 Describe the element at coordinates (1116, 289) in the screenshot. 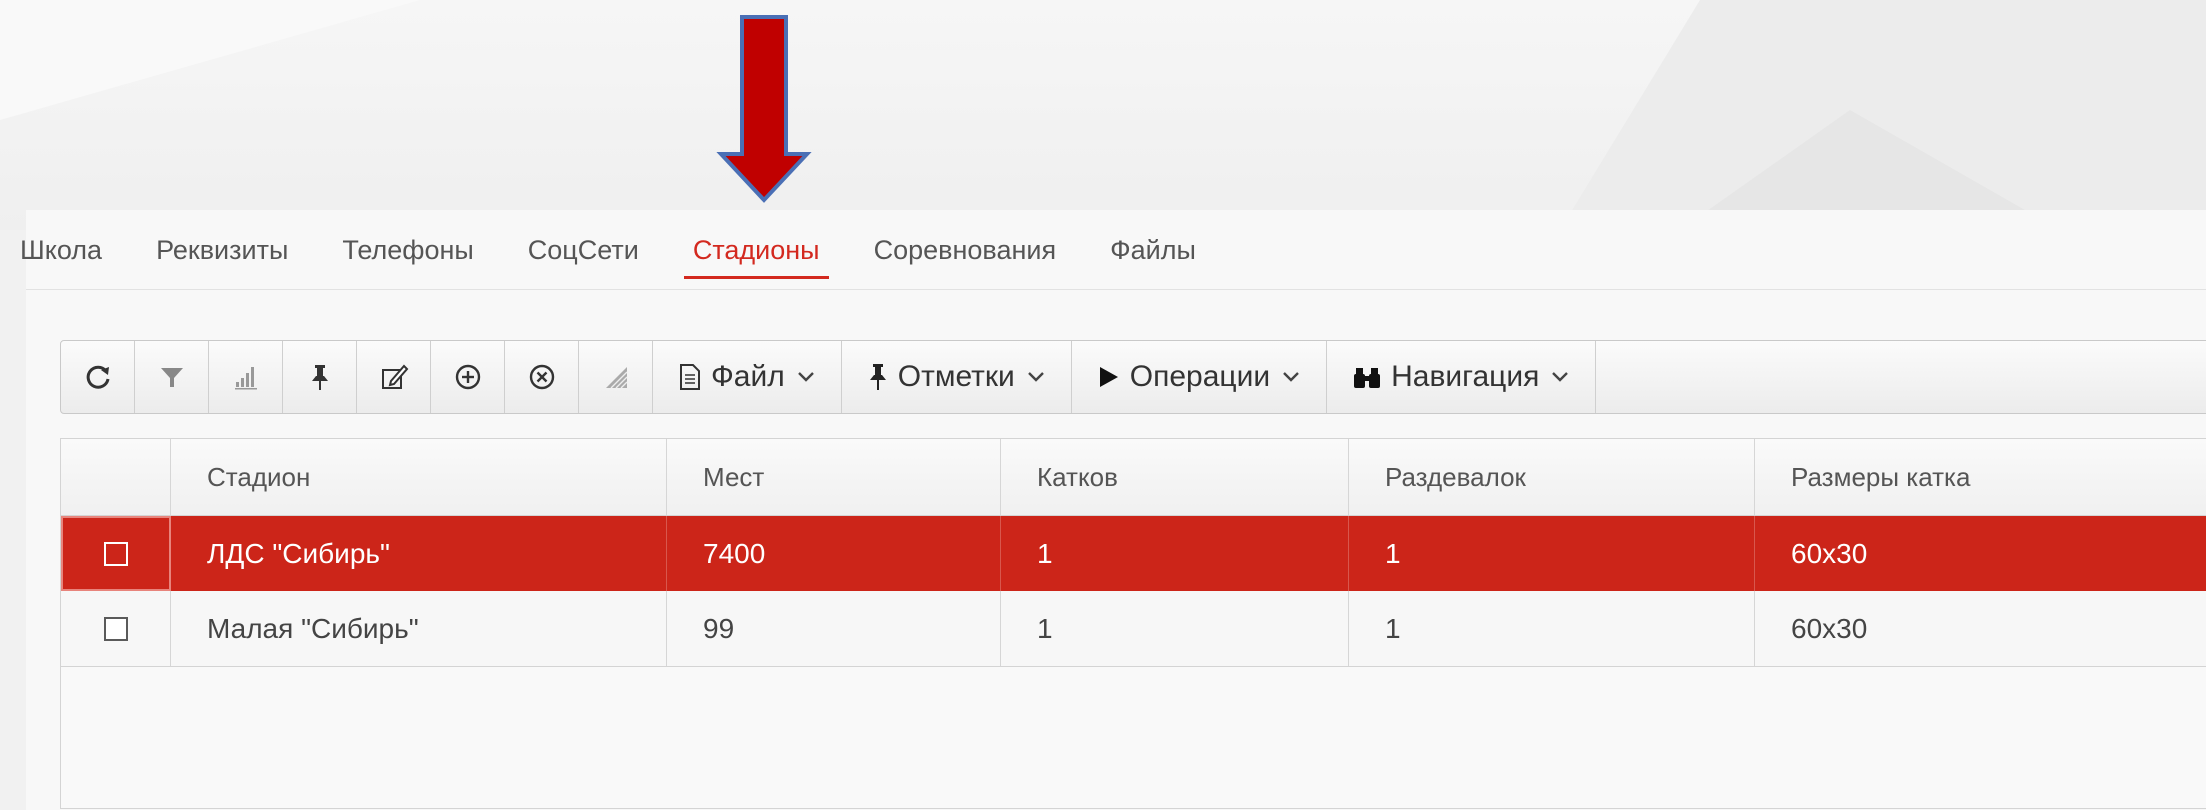

I see `tab-divider` at that location.